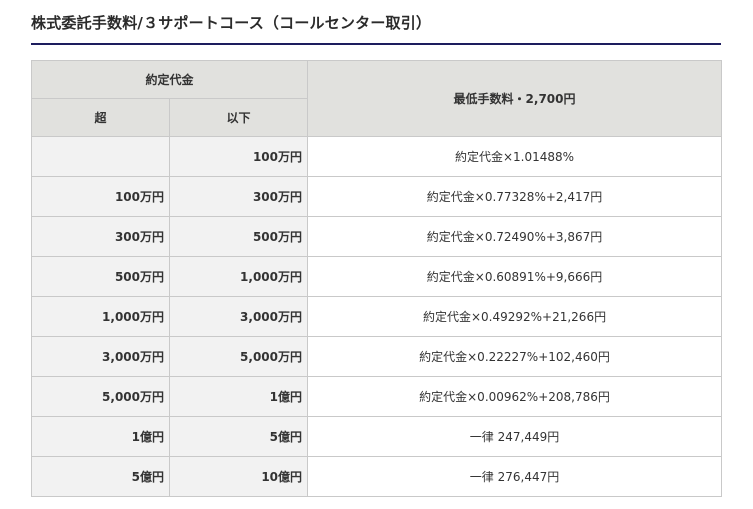 This screenshot has height=509, width=753. What do you see at coordinates (231, 23) in the screenshot?
I see `page-title: 株式委託手数料/３サポートコース（コールセンター取引）` at bounding box center [231, 23].